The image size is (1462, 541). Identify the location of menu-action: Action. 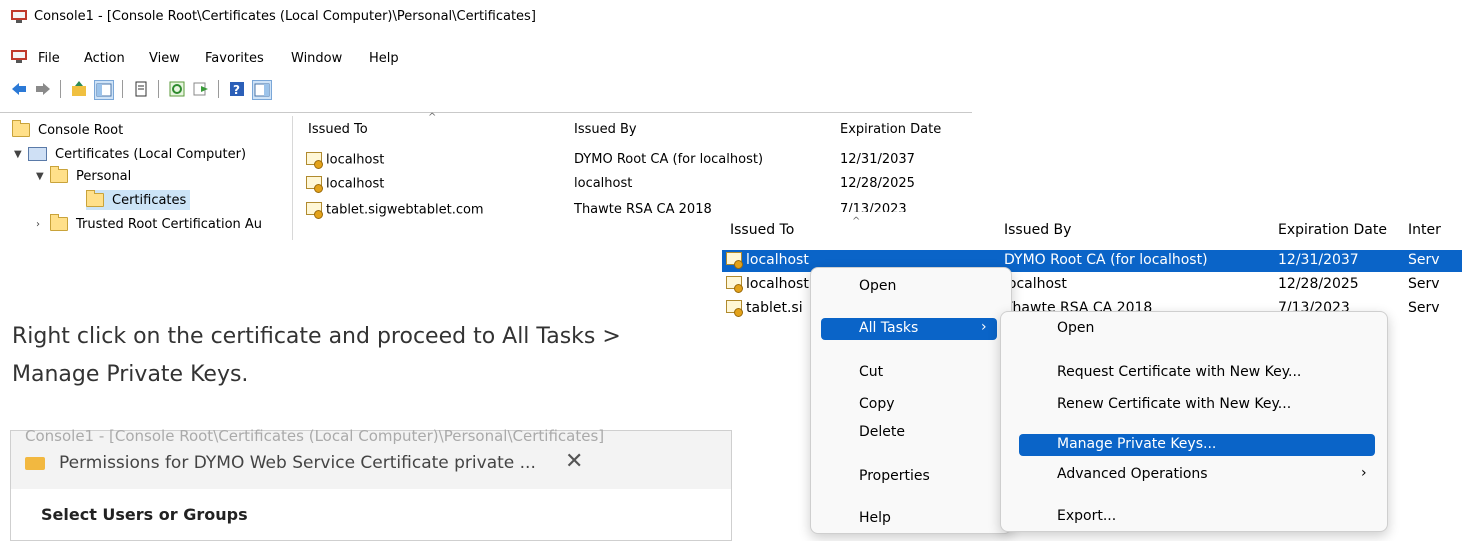
(104, 58).